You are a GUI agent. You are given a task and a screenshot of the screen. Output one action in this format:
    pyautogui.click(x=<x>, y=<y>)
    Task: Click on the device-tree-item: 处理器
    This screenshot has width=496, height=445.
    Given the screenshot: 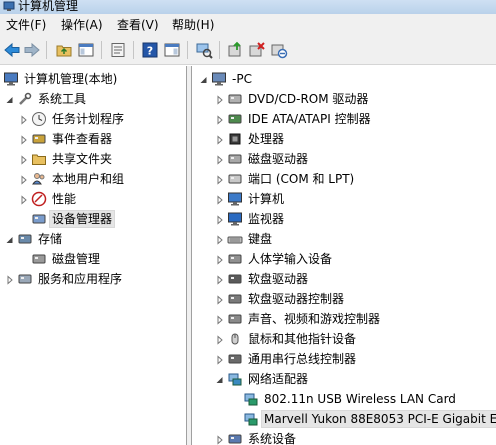 What is the action you would take?
    pyautogui.click(x=356, y=139)
    